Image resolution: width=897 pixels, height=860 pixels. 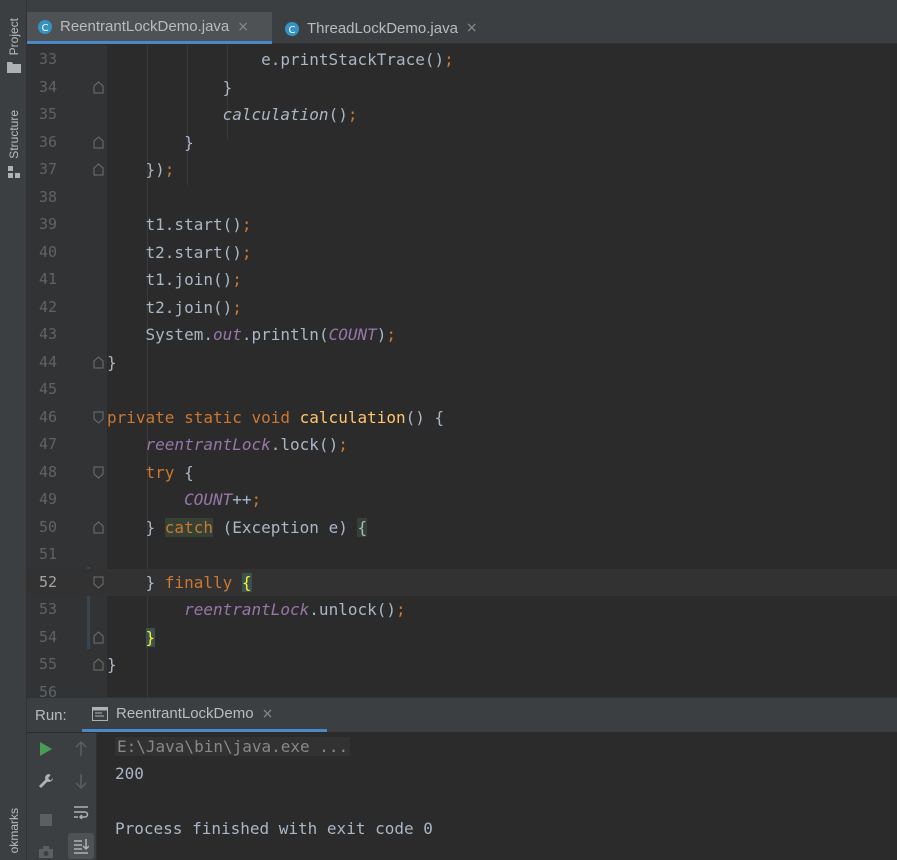 What do you see at coordinates (462, 363) in the screenshot?
I see `code-line: 44}` at bounding box center [462, 363].